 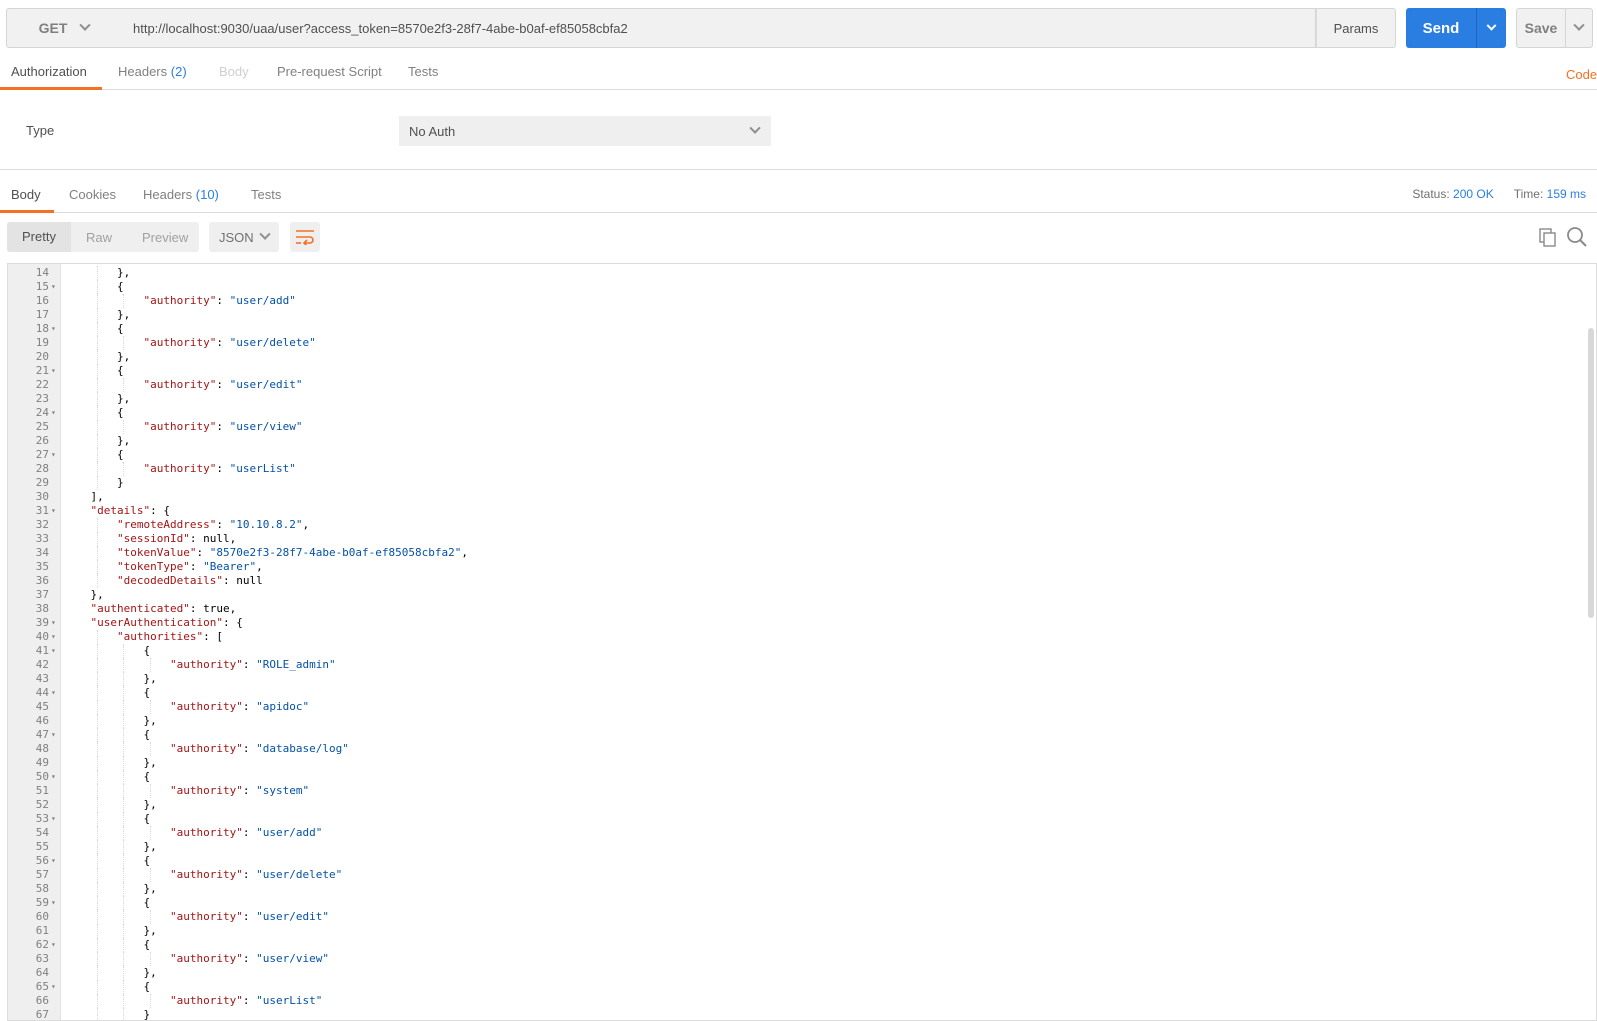 I want to click on code-text: "authenticated": true,, so click(x=164, y=609).